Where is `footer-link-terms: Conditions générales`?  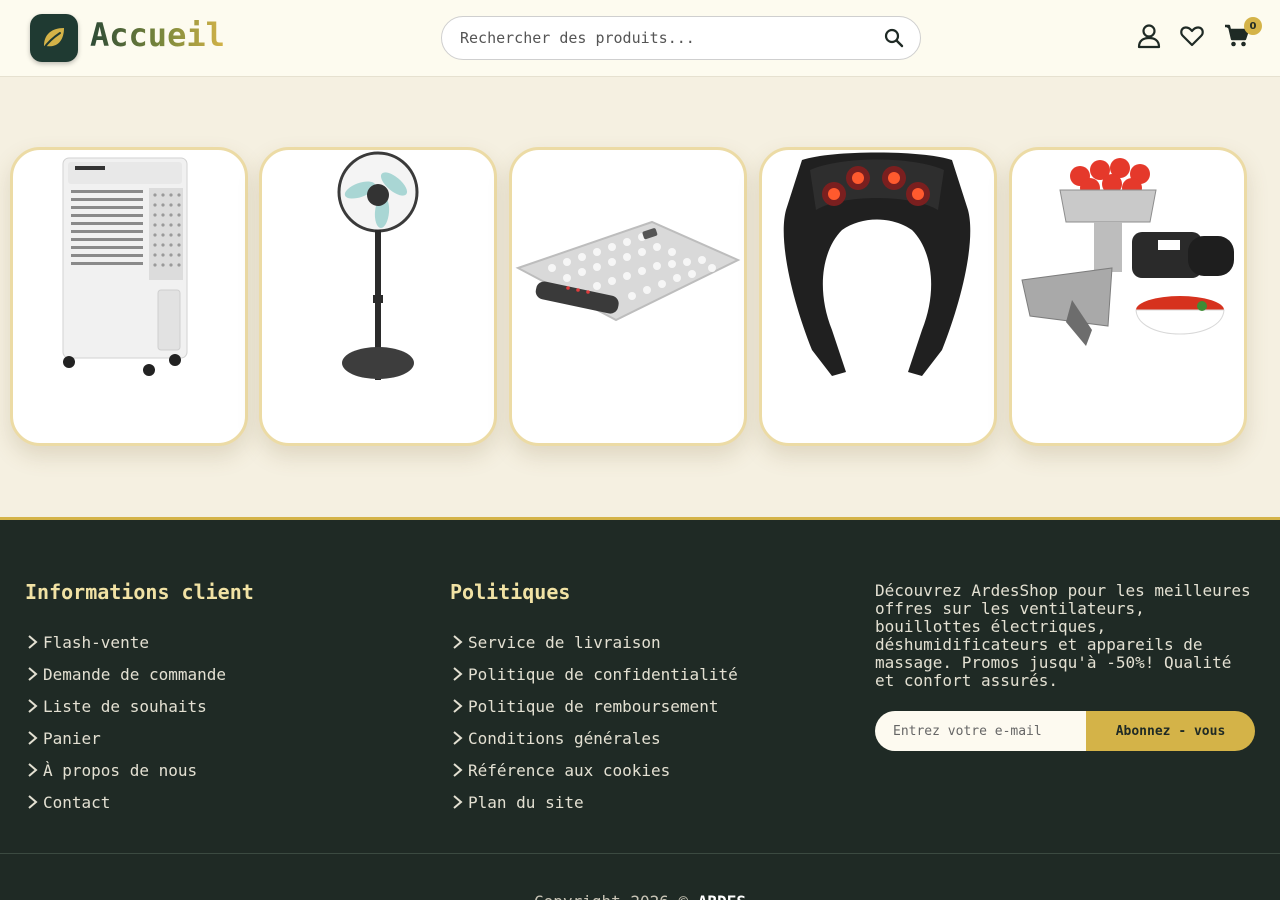
footer-link-terms: Conditions générales is located at coordinates (594, 738).